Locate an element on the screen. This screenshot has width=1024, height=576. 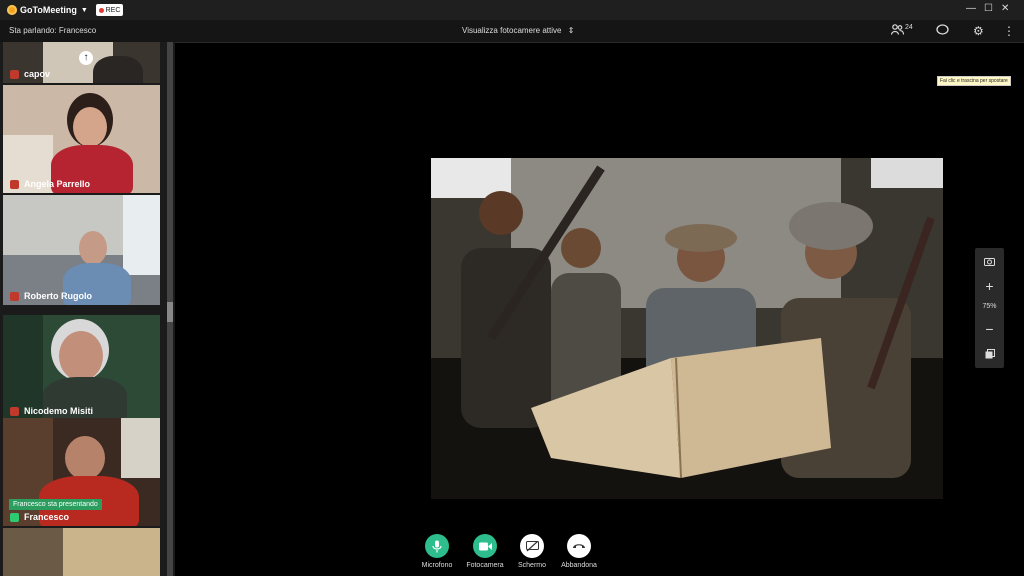
microphone-icon is located at coordinates (437, 546).